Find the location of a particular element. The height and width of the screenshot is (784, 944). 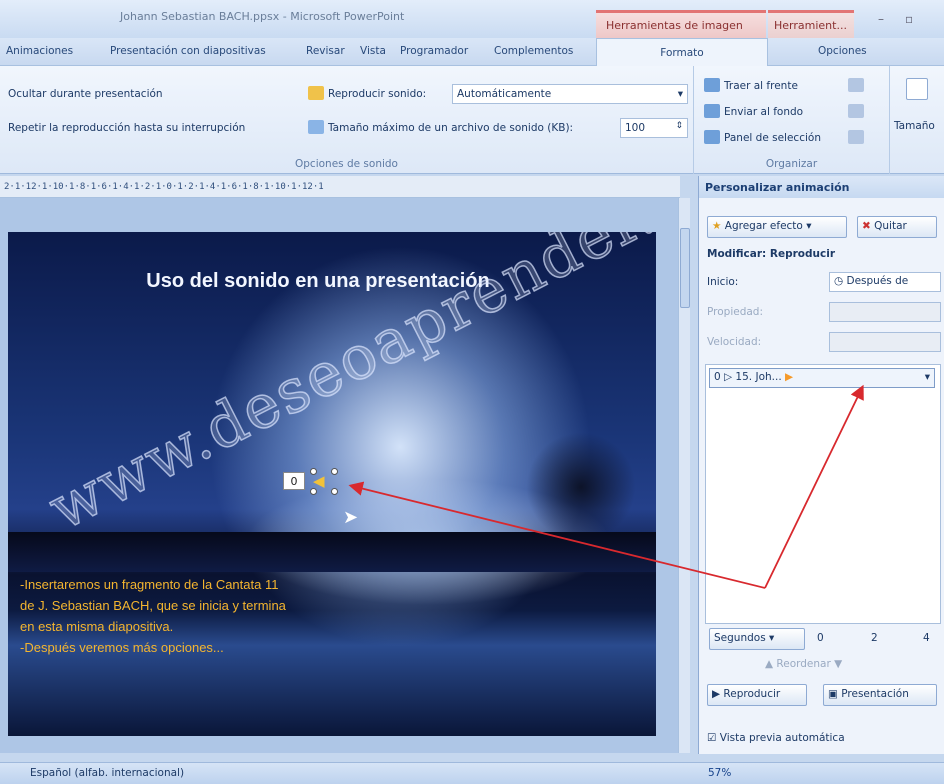

arrange-group-label: Organizar is located at coordinates (791, 164).